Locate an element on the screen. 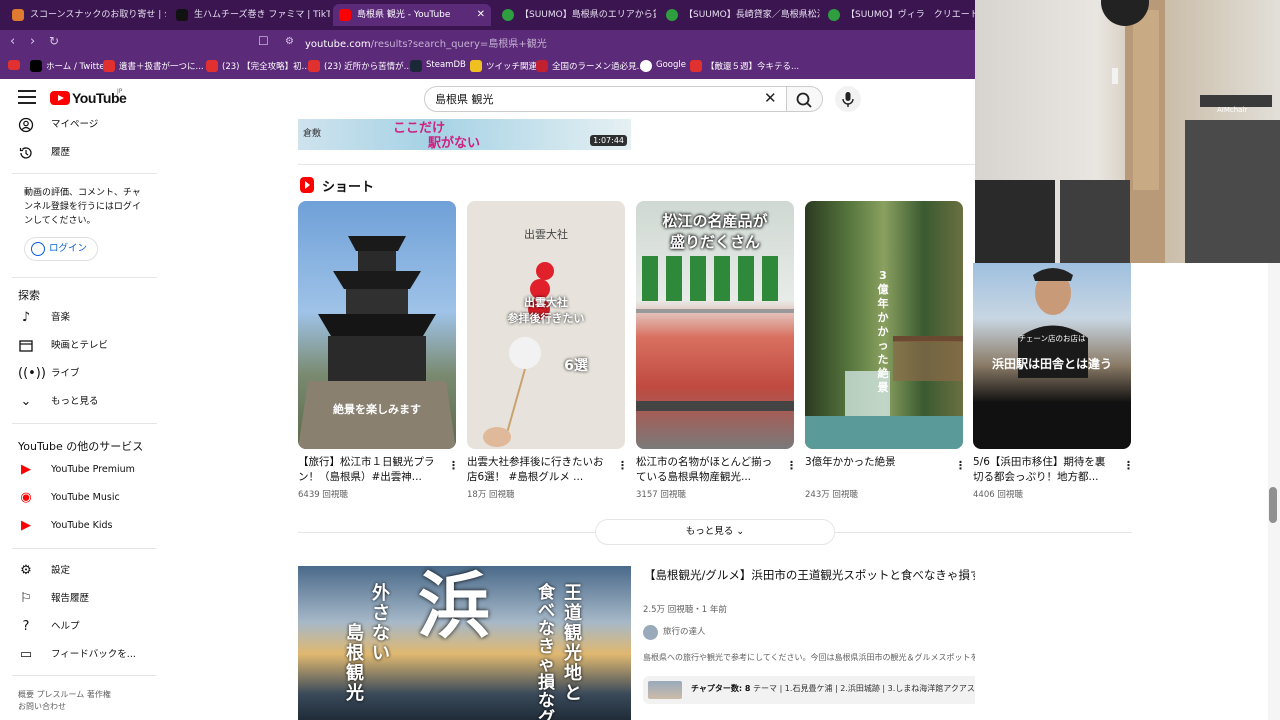 The width and height of the screenshot is (1280, 720). browser-tab: スコーンスナックのお取り寄せ | 公式通販 is located at coordinates (86, 15).